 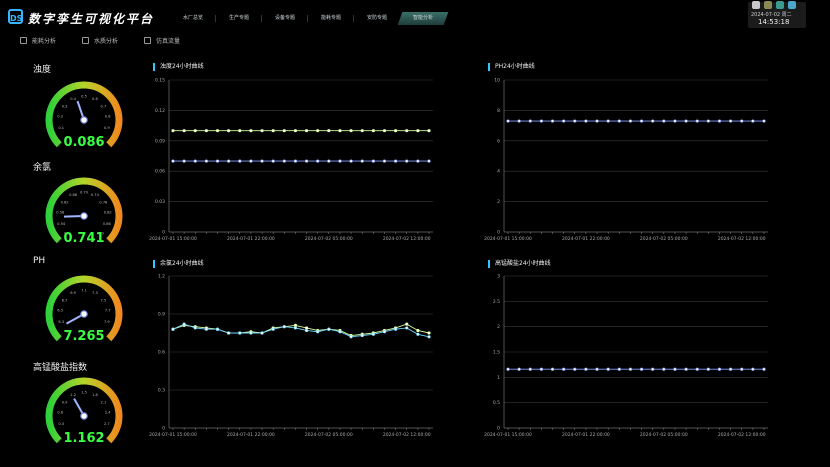 What do you see at coordinates (239, 18) in the screenshot?
I see `tab-production: 生产专题` at bounding box center [239, 18].